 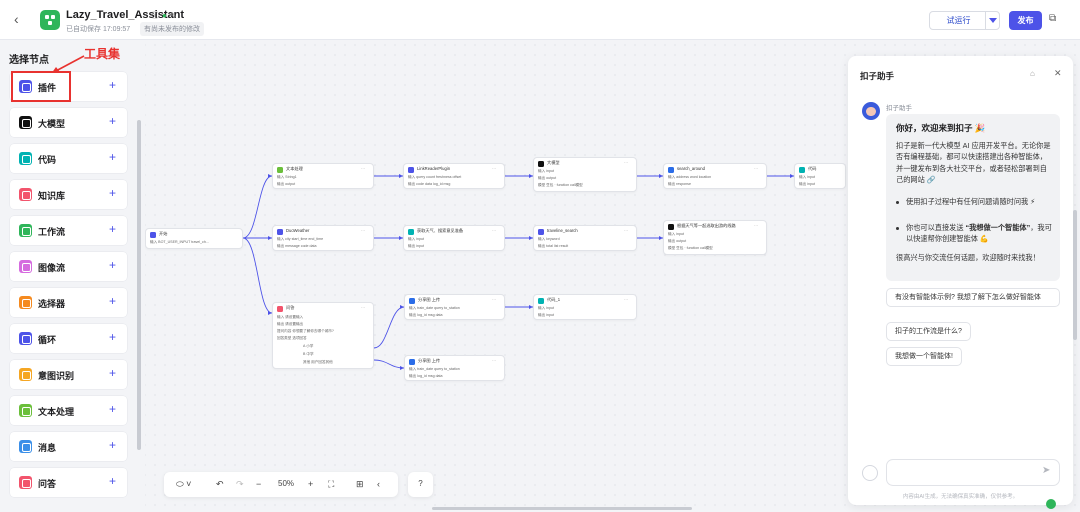 What do you see at coordinates (899, 108) in the screenshot?
I see `assistant-sender-name: 扣子助手` at bounding box center [899, 108].